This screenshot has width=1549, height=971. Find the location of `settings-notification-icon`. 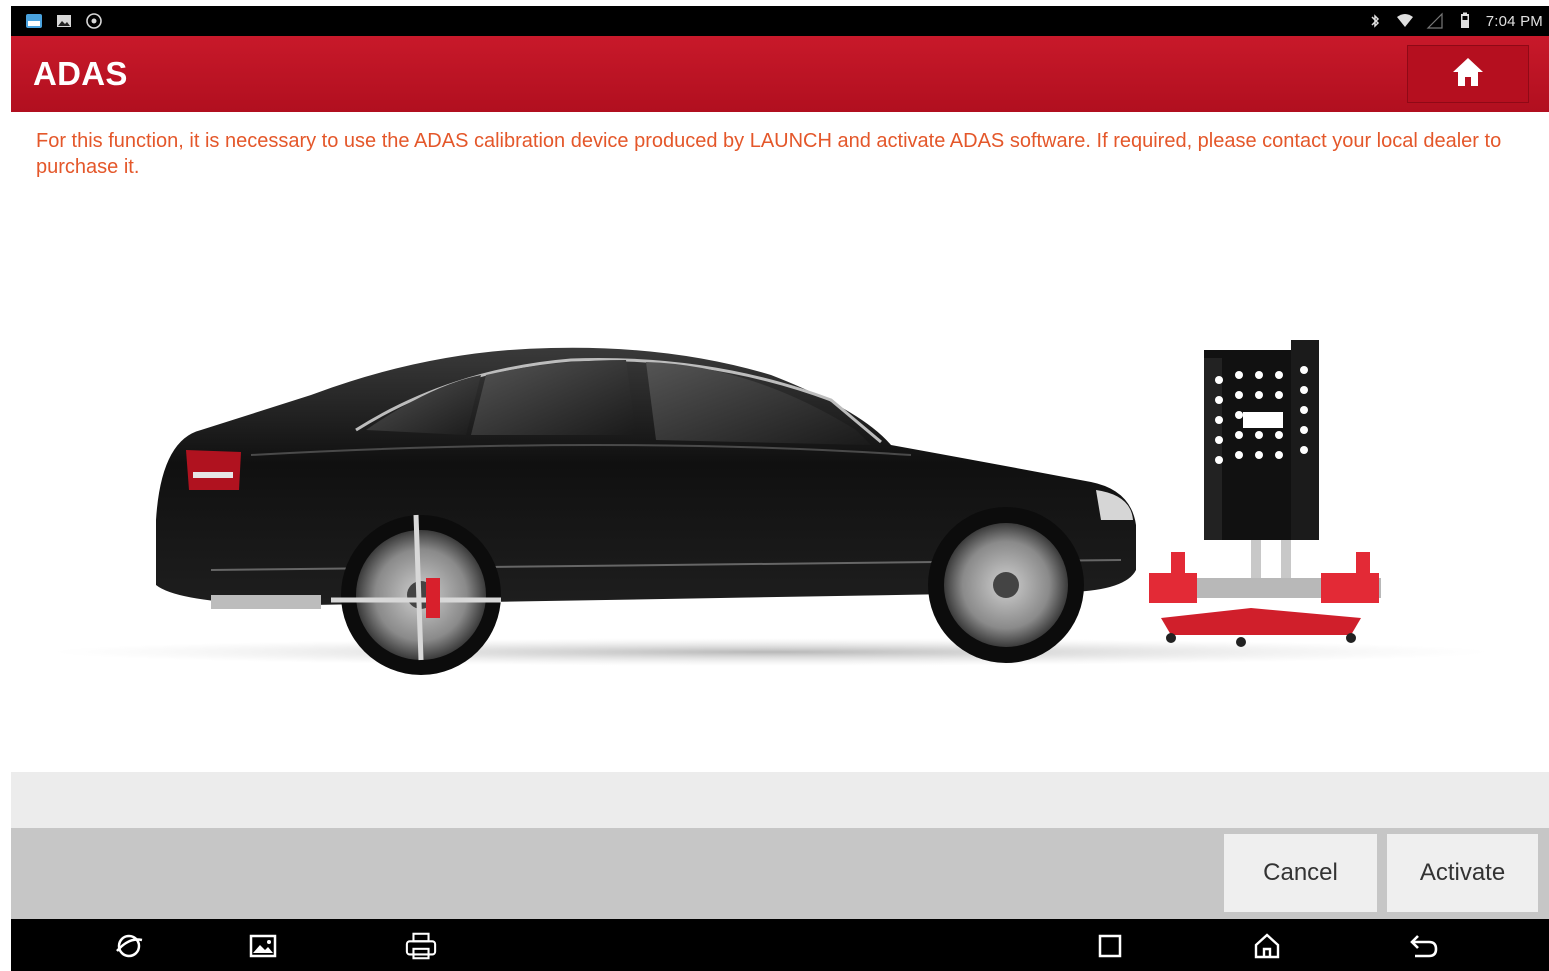

settings-notification-icon is located at coordinates (94, 21).